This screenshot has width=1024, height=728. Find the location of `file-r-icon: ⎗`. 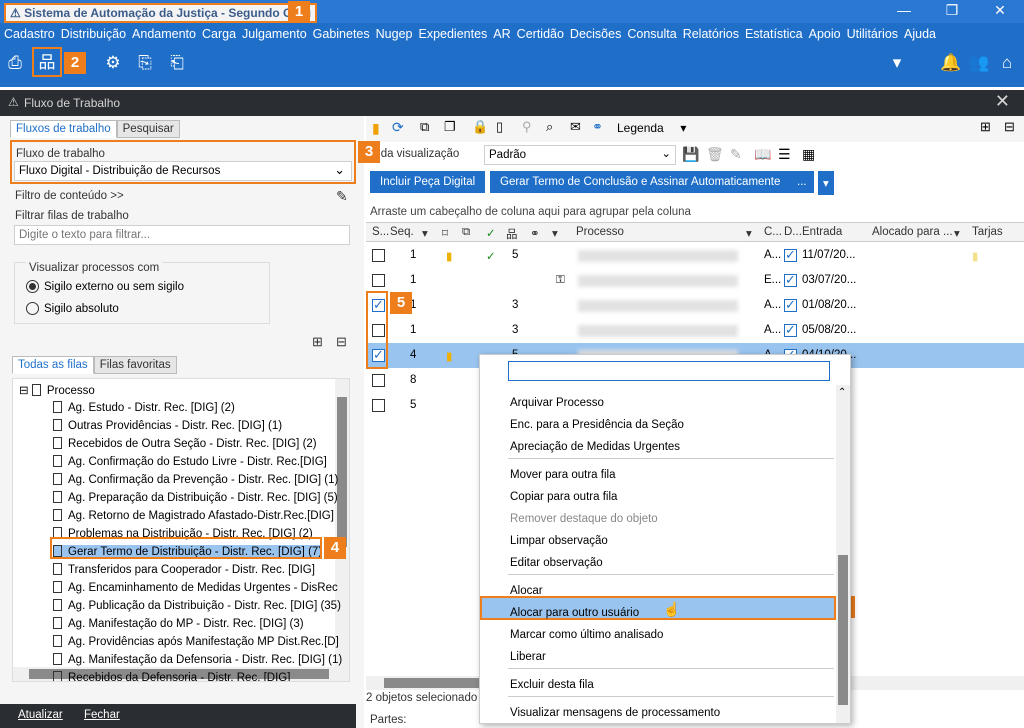

file-r-icon: ⎗ is located at coordinates (177, 63).